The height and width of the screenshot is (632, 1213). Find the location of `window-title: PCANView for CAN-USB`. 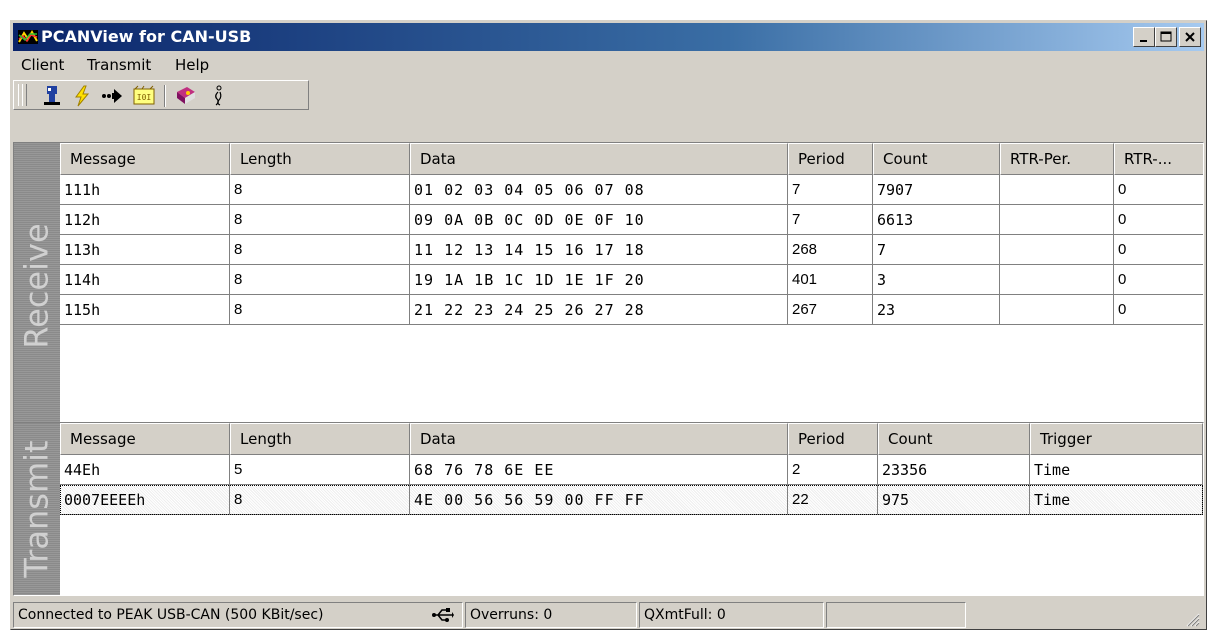

window-title: PCANView for CAN-USB is located at coordinates (146, 36).